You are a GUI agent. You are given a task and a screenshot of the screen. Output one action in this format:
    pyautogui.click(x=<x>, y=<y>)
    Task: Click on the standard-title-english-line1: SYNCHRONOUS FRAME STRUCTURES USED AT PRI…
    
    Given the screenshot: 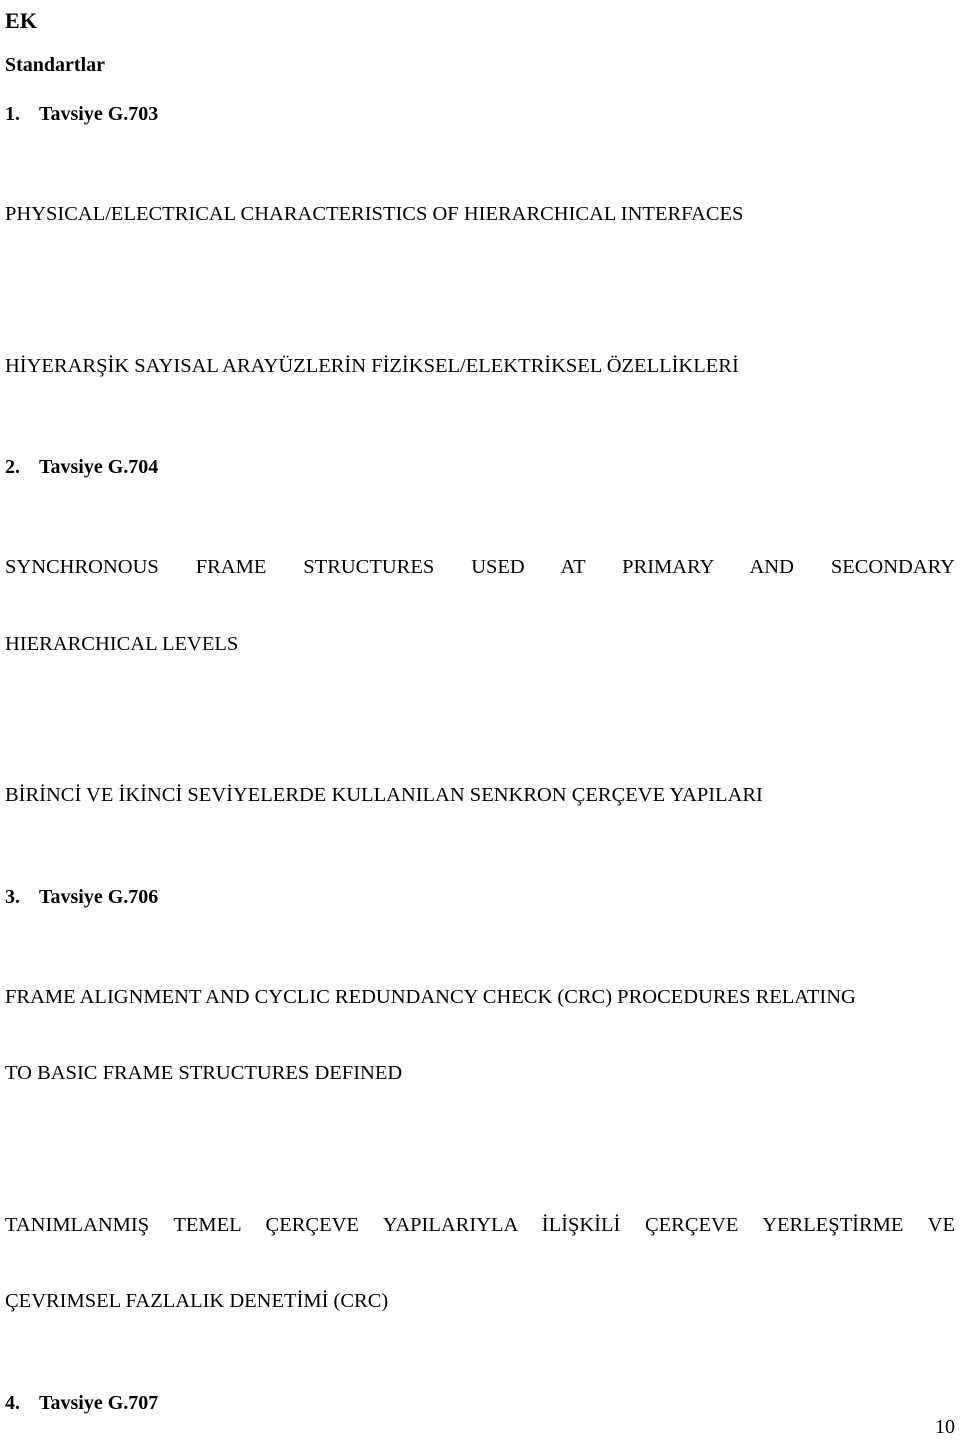 What is the action you would take?
    pyautogui.click(x=480, y=567)
    